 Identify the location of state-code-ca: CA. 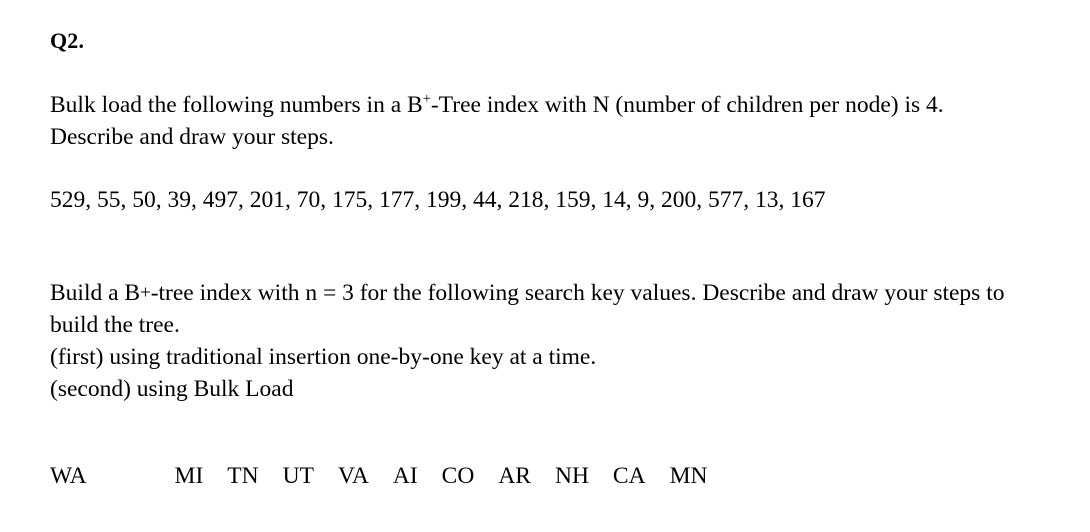
(629, 476).